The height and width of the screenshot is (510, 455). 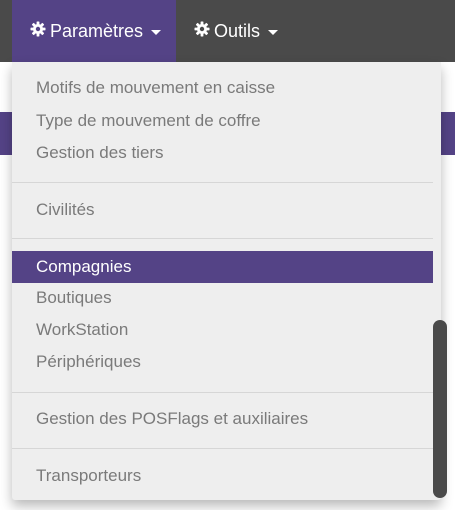 I want to click on menu-item-transporteurs: Transporteurs, so click(x=222, y=476).